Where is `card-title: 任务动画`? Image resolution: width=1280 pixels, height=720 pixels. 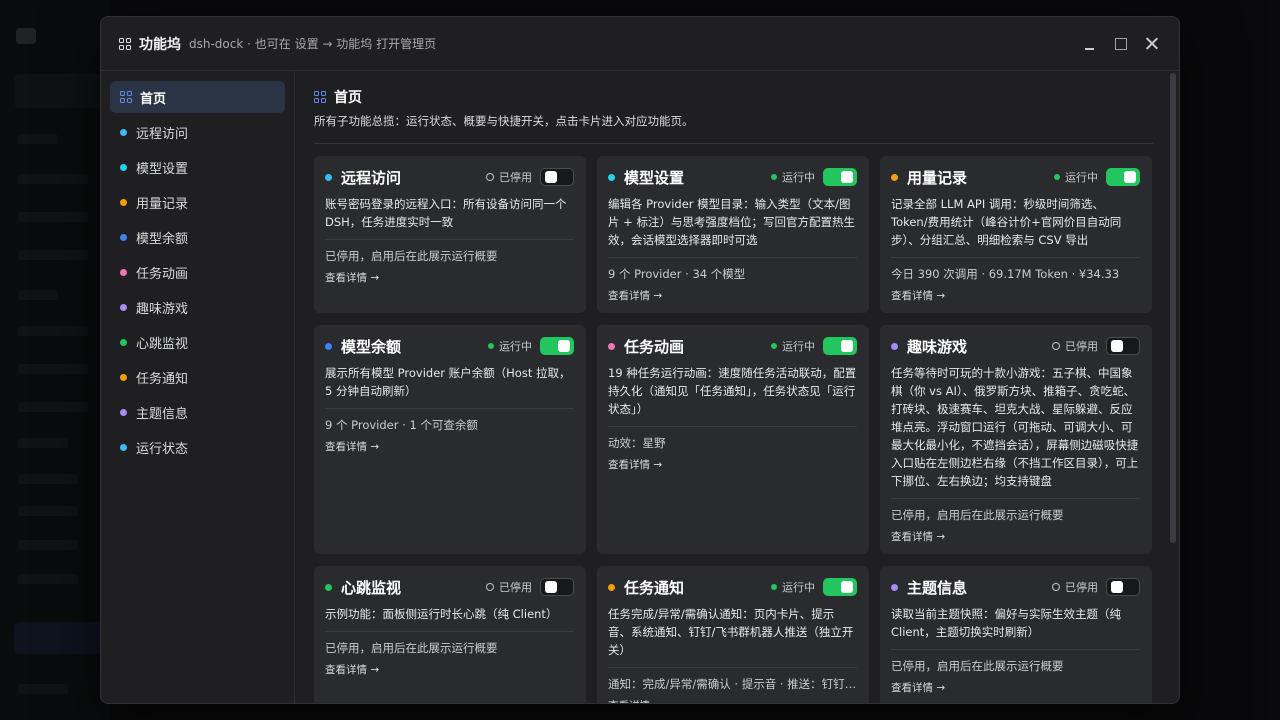
card-title: 任务动画 is located at coordinates (654, 346).